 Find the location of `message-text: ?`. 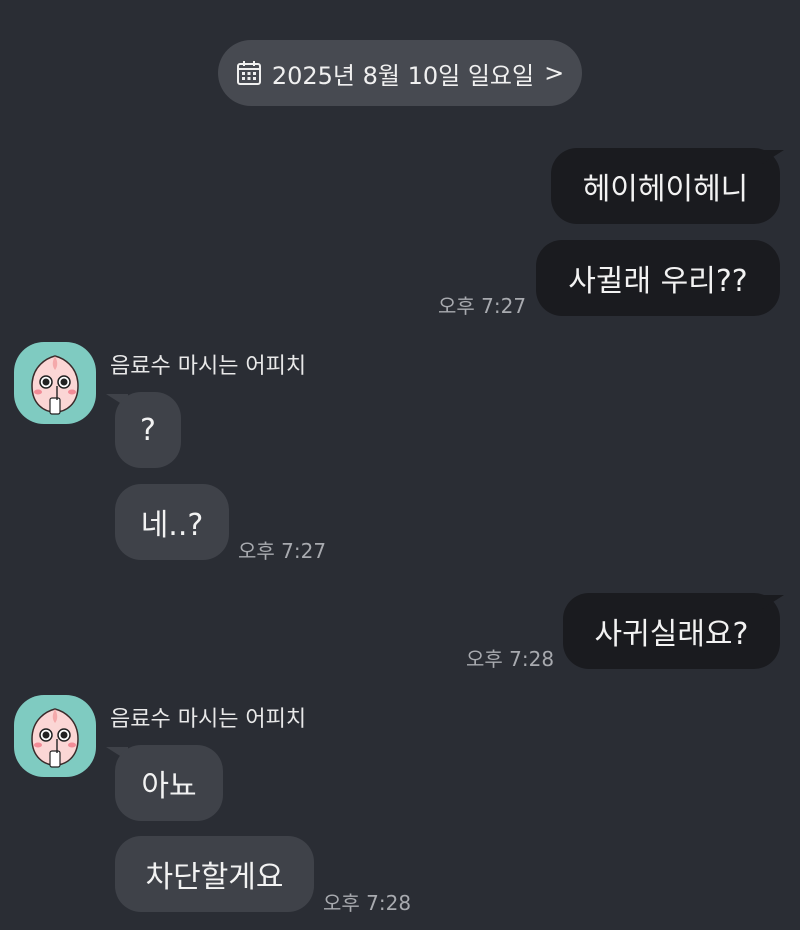

message-text: ? is located at coordinates (148, 430).